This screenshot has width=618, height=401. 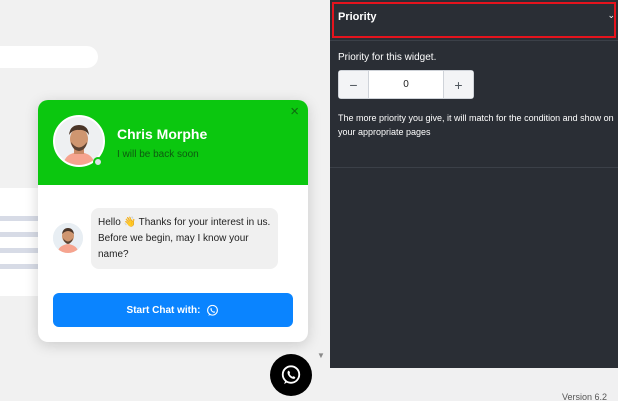 I want to click on start-chat-label: Start Chat with:, so click(x=163, y=310).